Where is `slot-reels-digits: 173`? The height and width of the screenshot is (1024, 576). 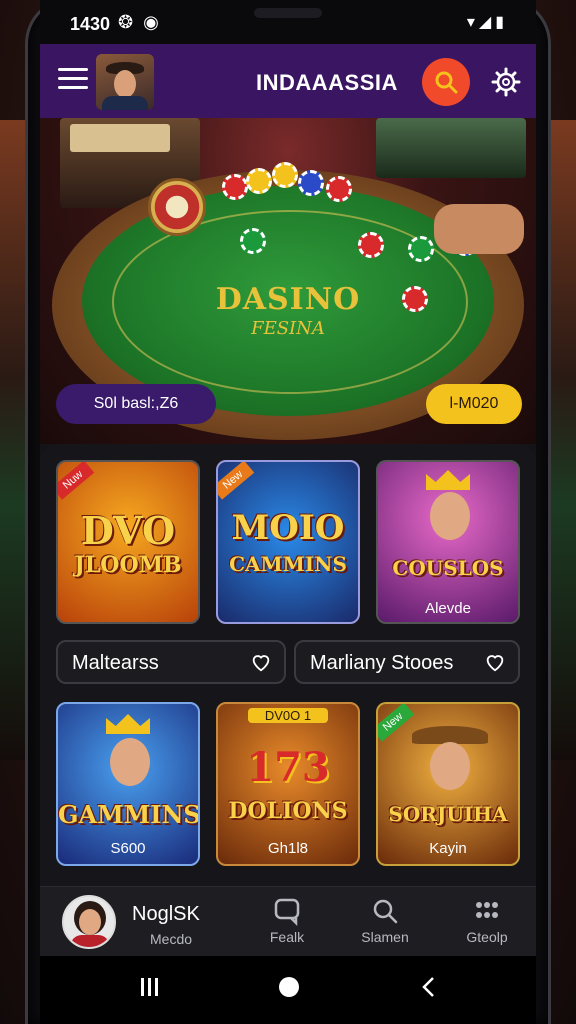
slot-reels-digits: 173 is located at coordinates (288, 767).